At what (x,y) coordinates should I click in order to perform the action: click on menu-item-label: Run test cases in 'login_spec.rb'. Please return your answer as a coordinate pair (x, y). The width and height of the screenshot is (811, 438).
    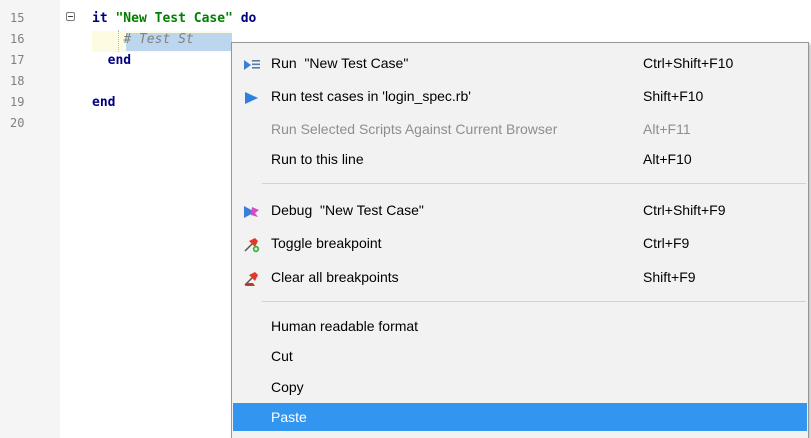
    Looking at the image, I should click on (371, 96).